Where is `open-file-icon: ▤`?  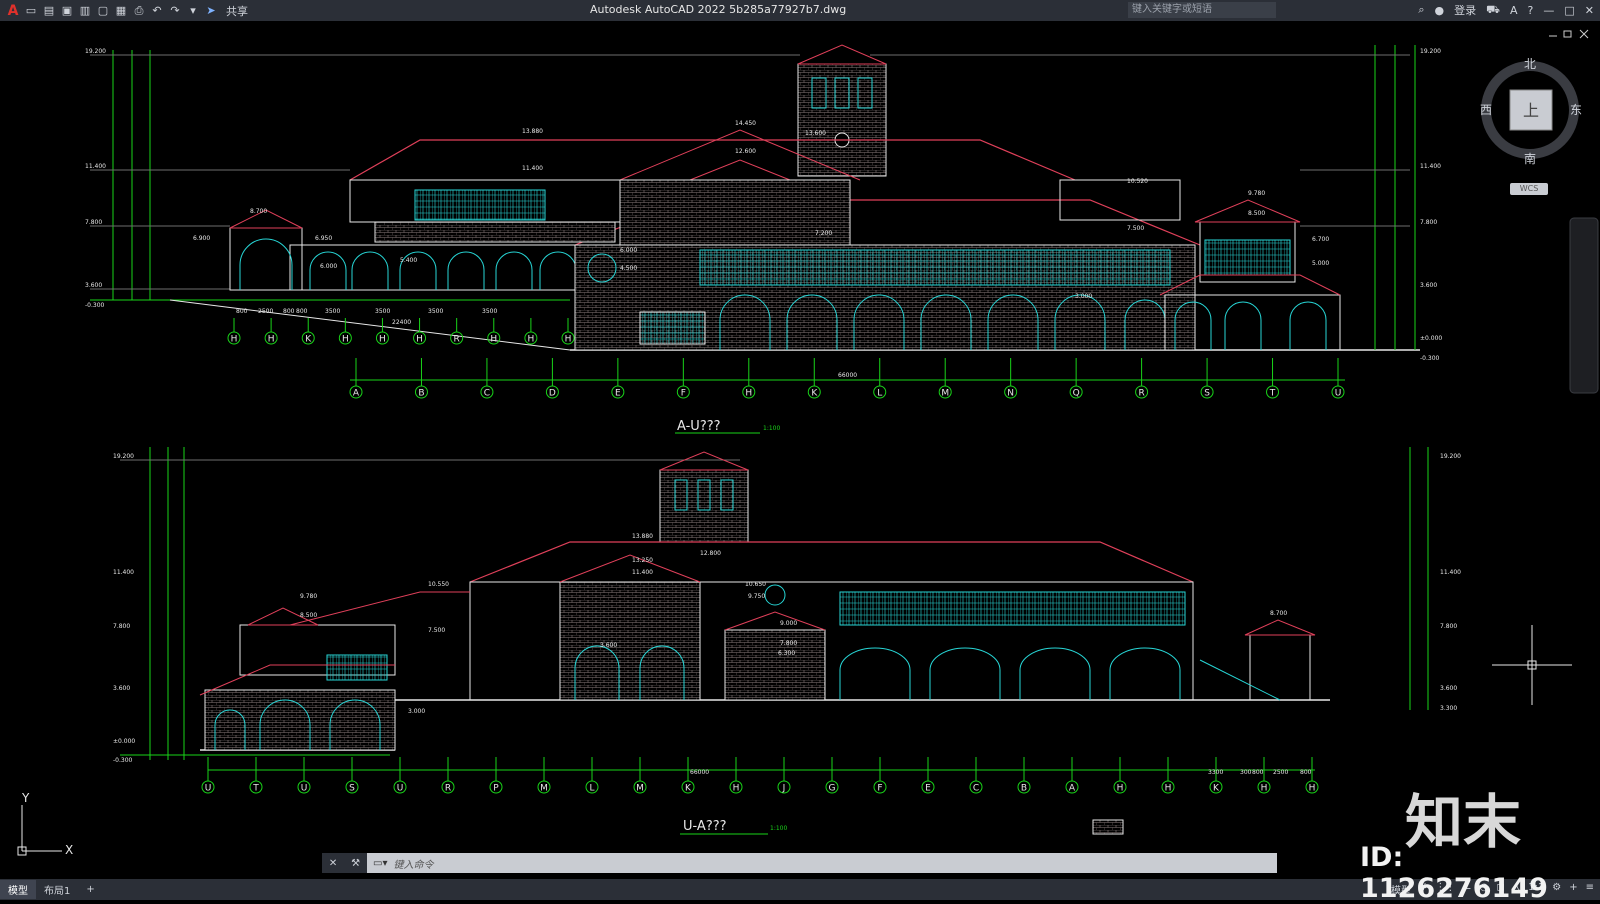 open-file-icon: ▤ is located at coordinates (49, 11).